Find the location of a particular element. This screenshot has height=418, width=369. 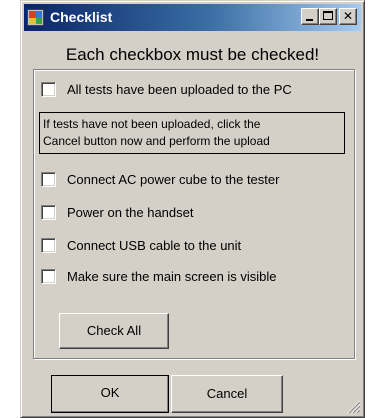

checkbox-label: All tests have been uploaded to the PC is located at coordinates (179, 90).